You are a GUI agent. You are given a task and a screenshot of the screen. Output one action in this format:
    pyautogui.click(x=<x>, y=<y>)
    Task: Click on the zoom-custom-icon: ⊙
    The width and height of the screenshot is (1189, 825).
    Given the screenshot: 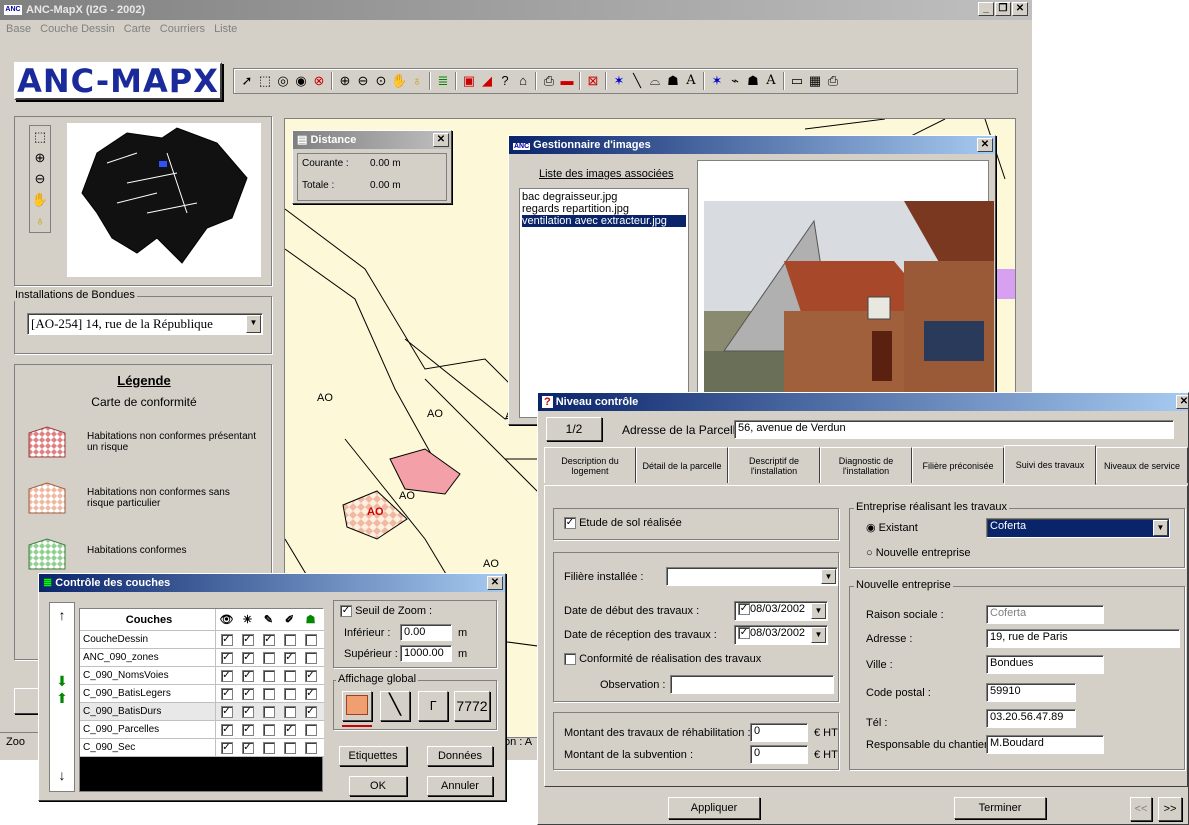 What is the action you would take?
    pyautogui.click(x=381, y=81)
    